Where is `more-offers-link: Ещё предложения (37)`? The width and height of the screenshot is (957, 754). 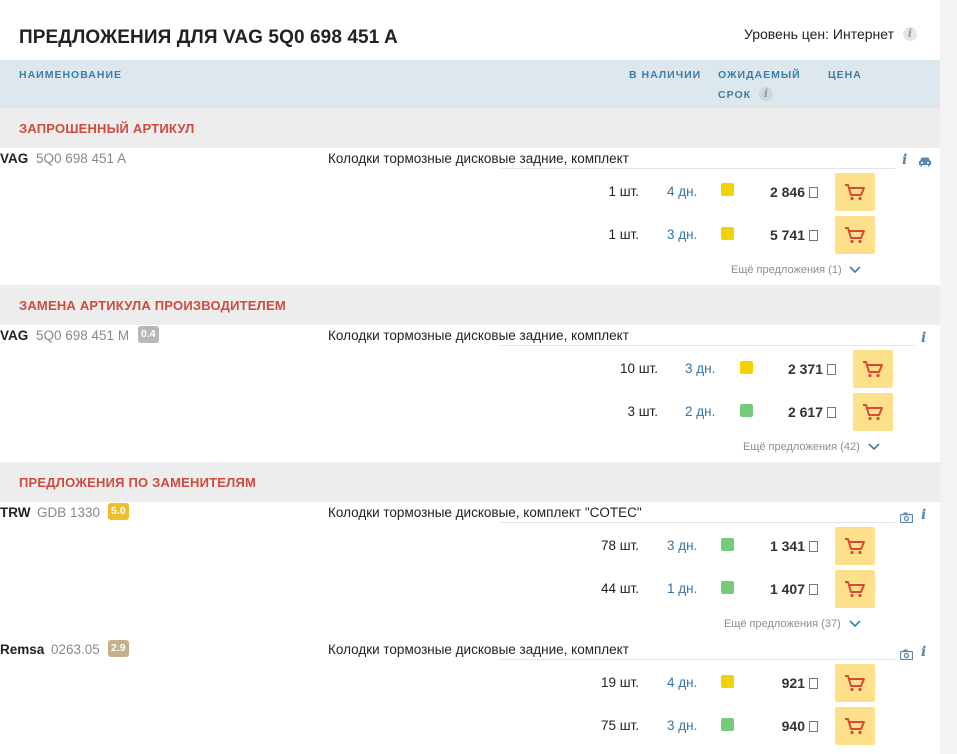
more-offers-link: Ещё предложения (37) is located at coordinates (782, 624).